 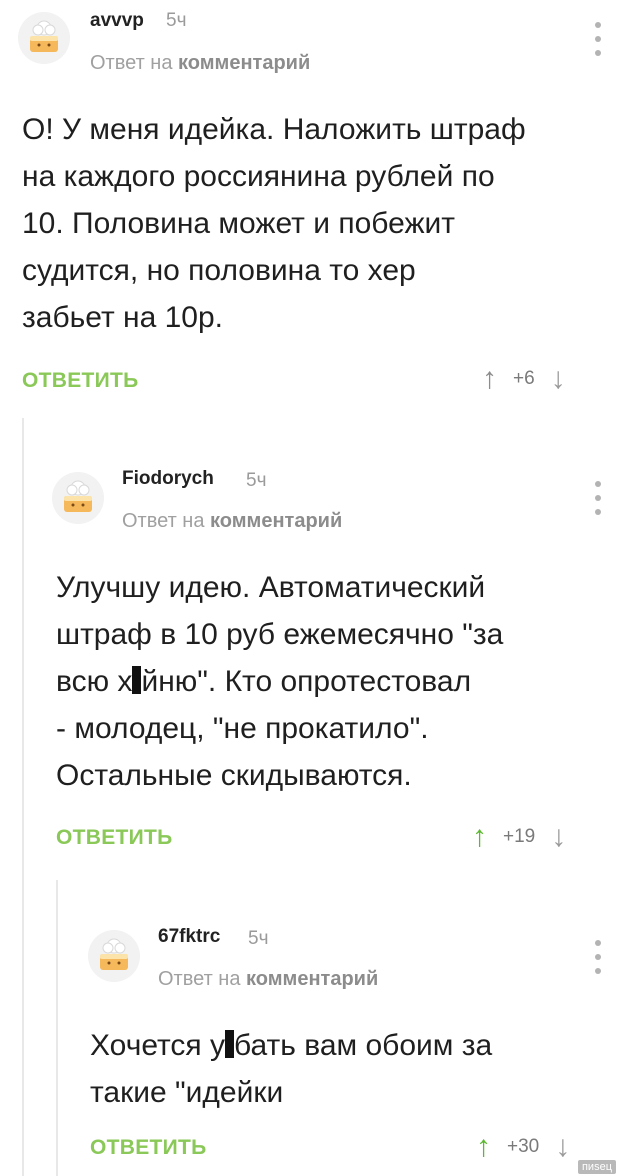 I want to click on vote-count: +30, so click(x=523, y=1146).